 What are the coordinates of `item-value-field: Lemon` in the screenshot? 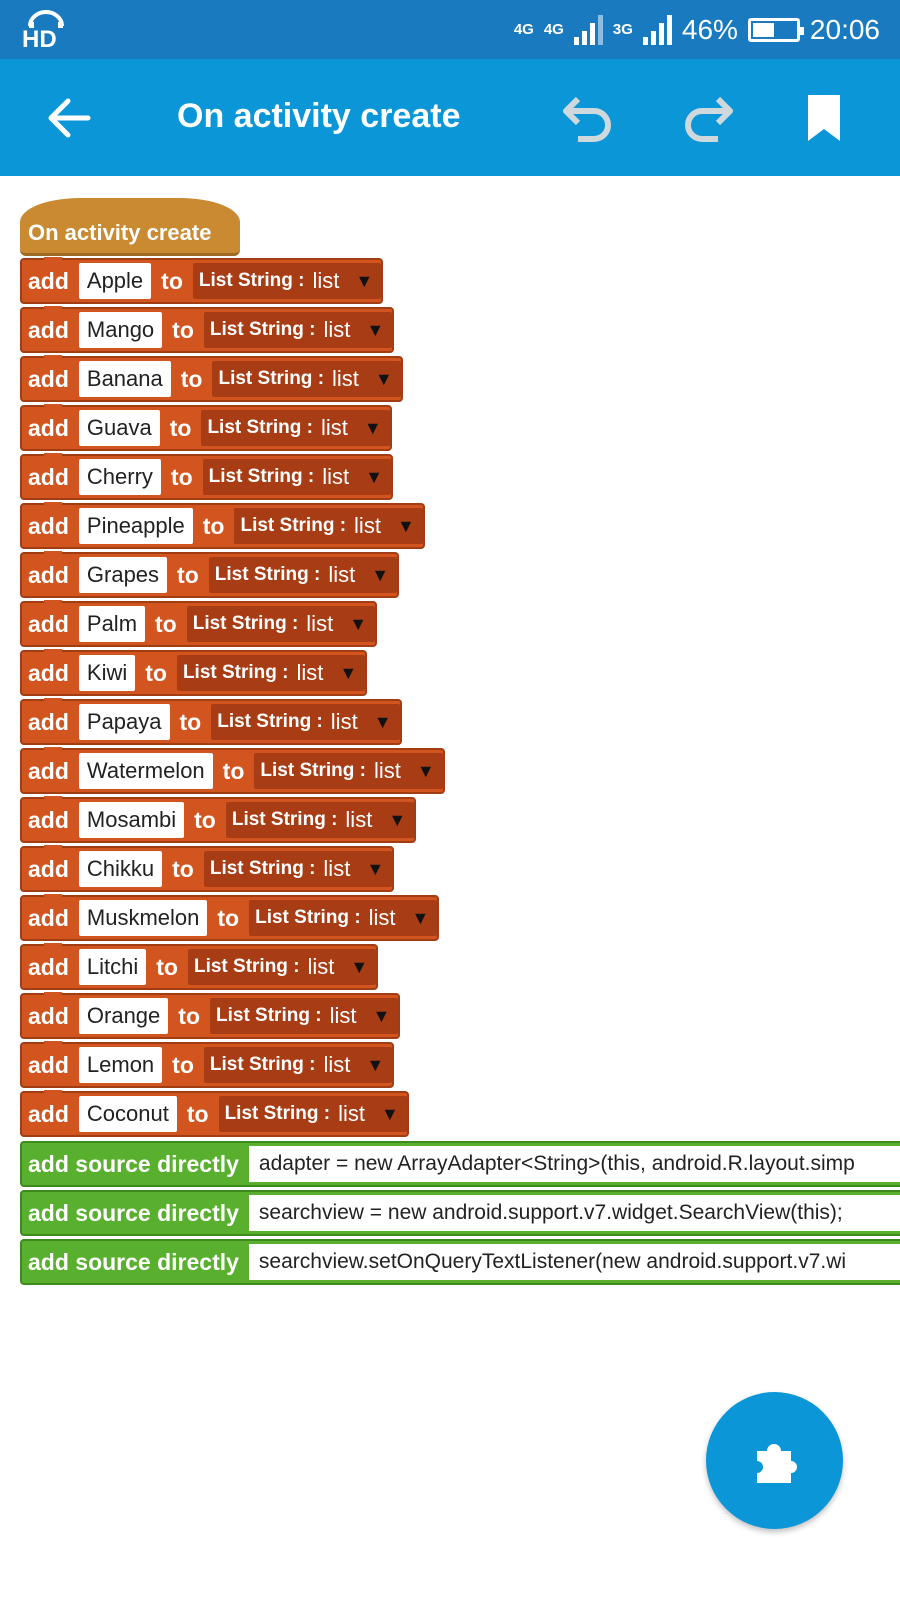 It's located at (120, 1065).